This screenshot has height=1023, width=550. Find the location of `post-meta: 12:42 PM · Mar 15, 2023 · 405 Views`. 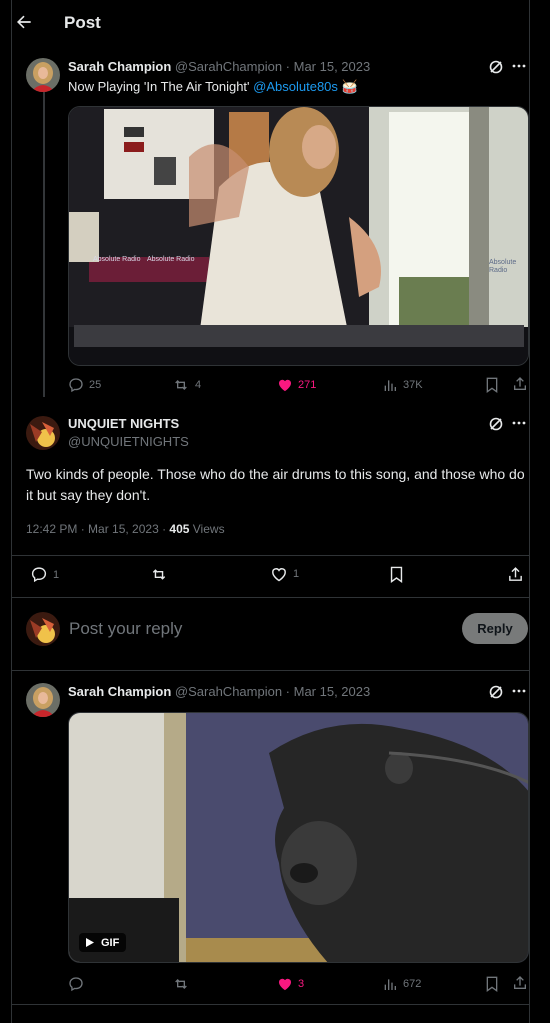

post-meta: 12:42 PM · Mar 15, 2023 · 405 Views is located at coordinates (125, 529).